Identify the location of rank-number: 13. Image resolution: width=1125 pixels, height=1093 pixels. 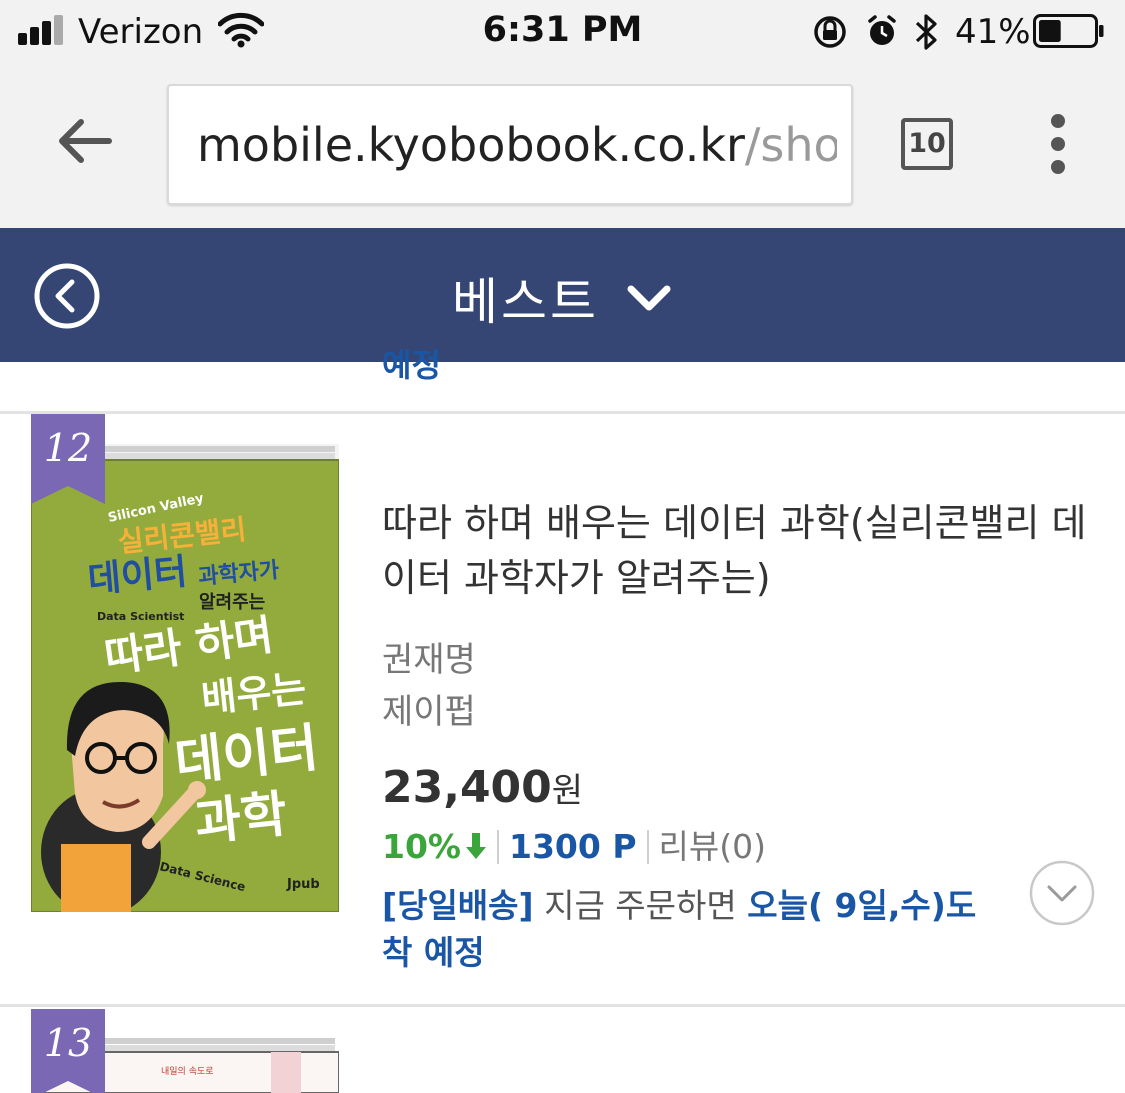
(68, 1043).